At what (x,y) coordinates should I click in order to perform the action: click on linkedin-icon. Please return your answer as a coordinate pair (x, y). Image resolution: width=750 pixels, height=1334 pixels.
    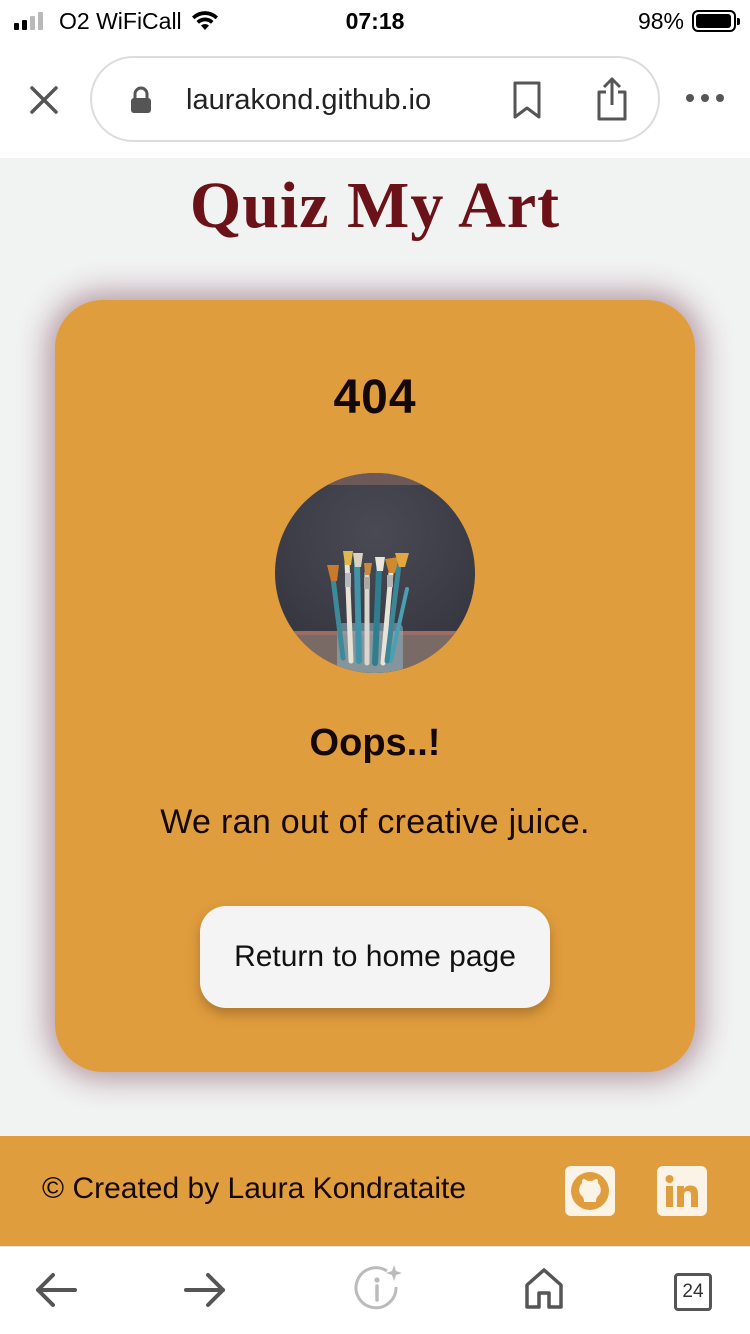
    Looking at the image, I should click on (682, 1191).